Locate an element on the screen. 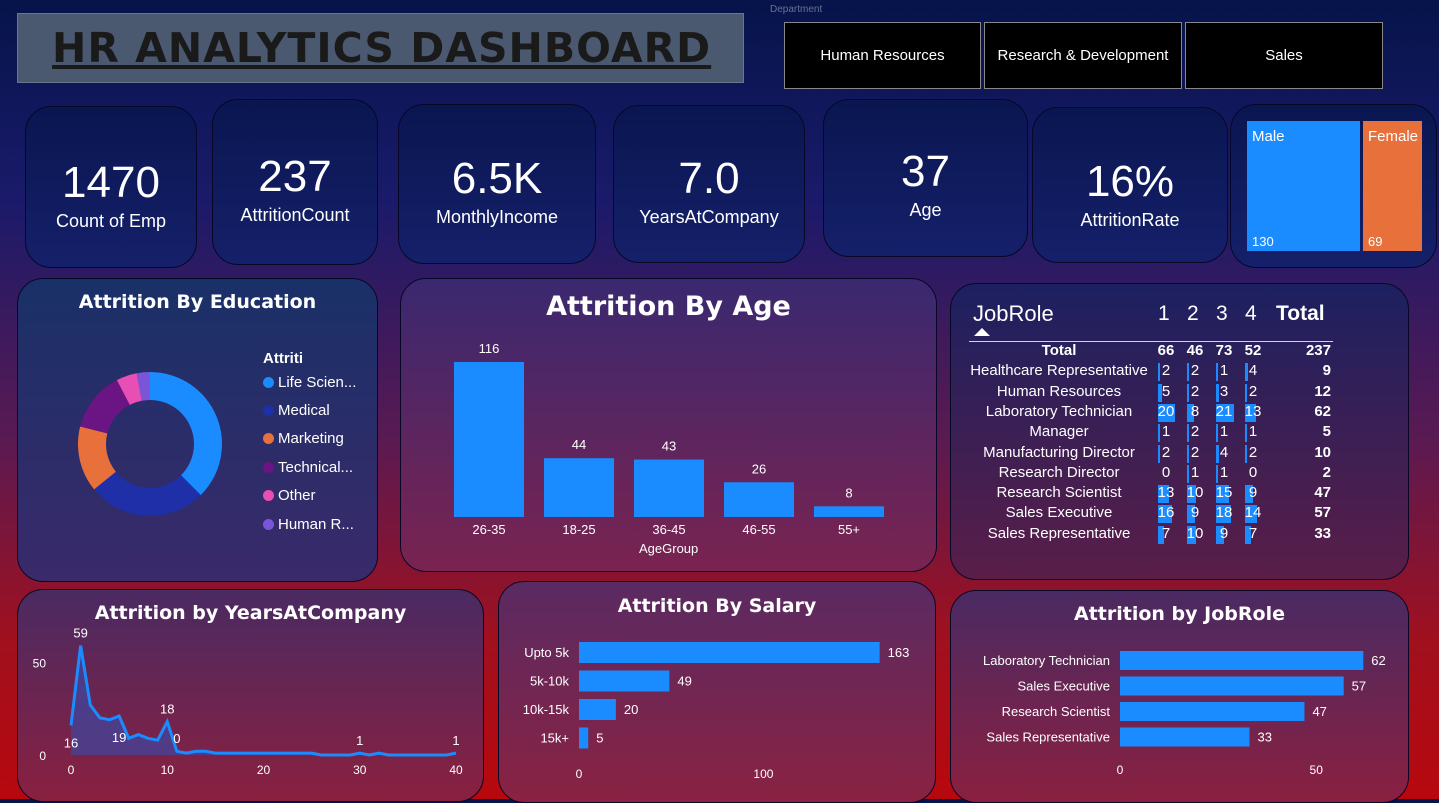  kpi-value: 6.5K is located at coordinates (497, 178).